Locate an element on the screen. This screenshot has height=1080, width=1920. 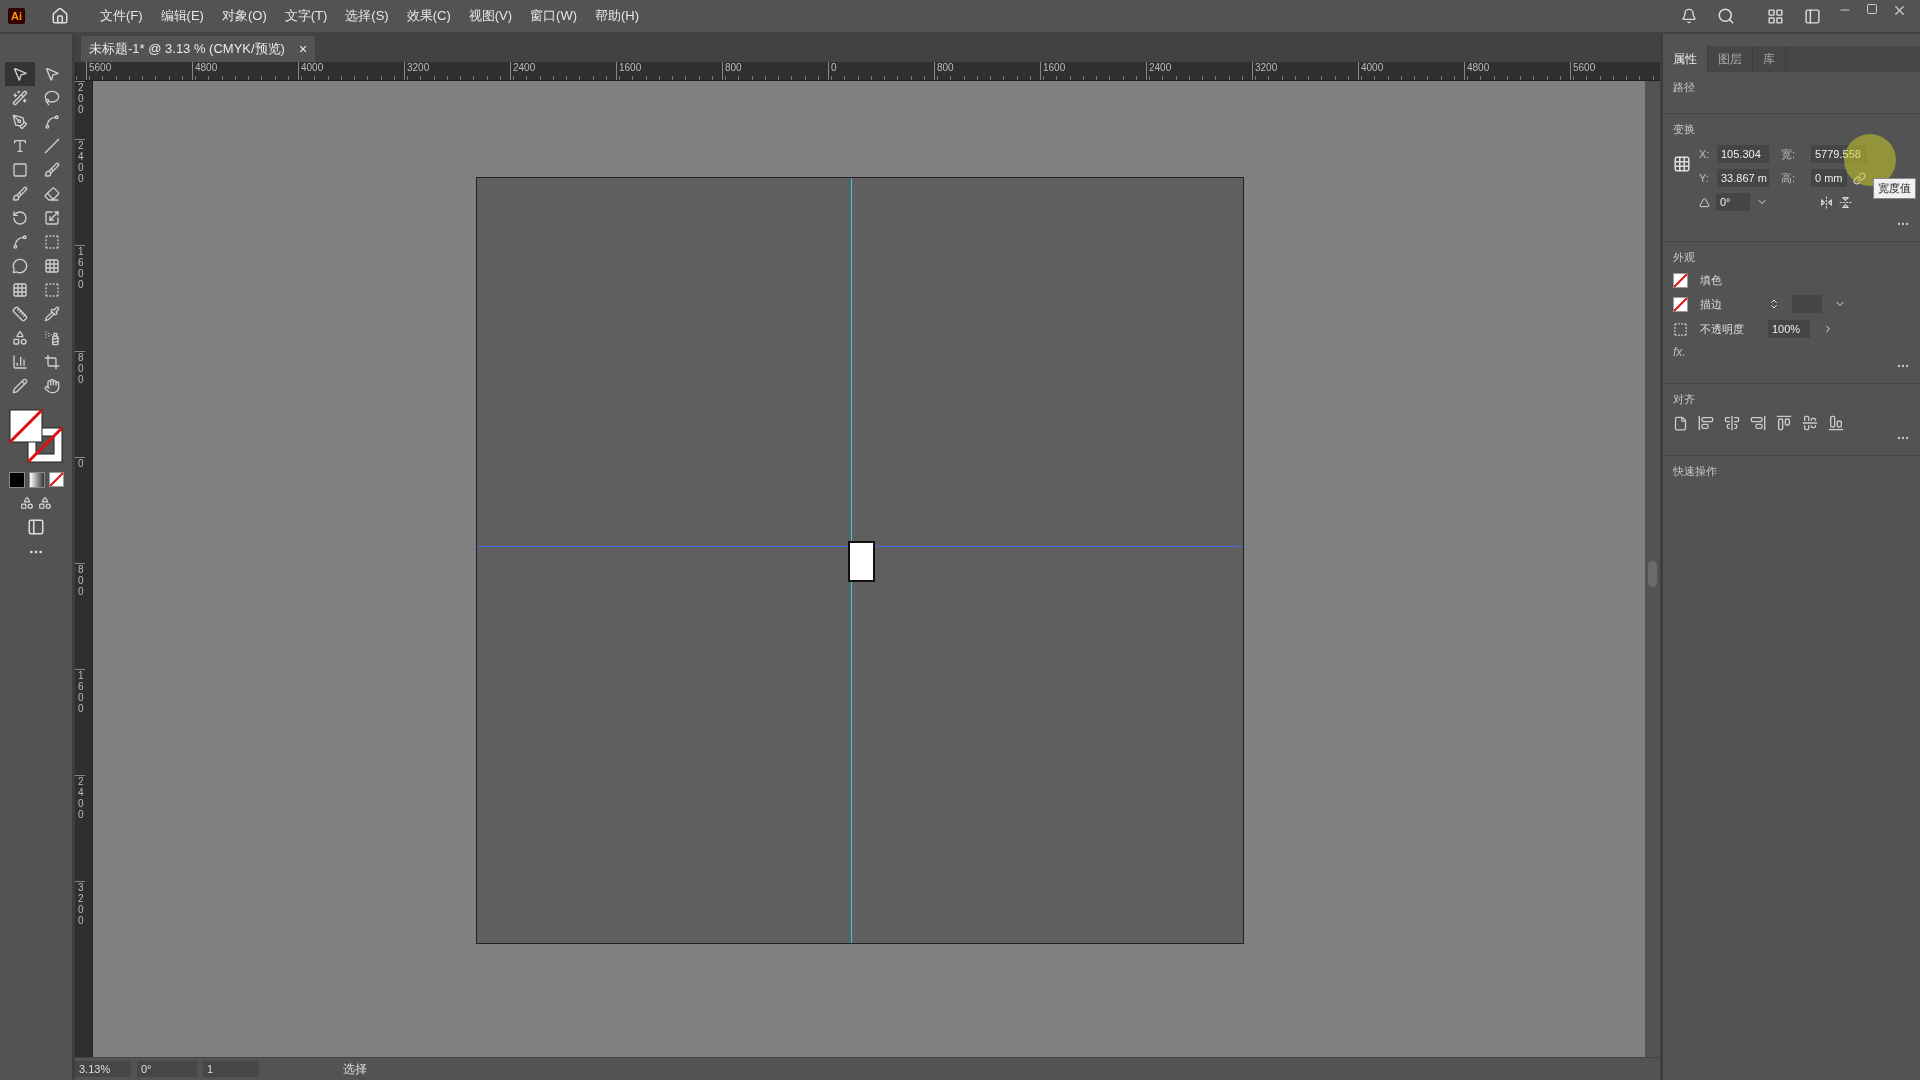
square-icon is located at coordinates (20, 170).